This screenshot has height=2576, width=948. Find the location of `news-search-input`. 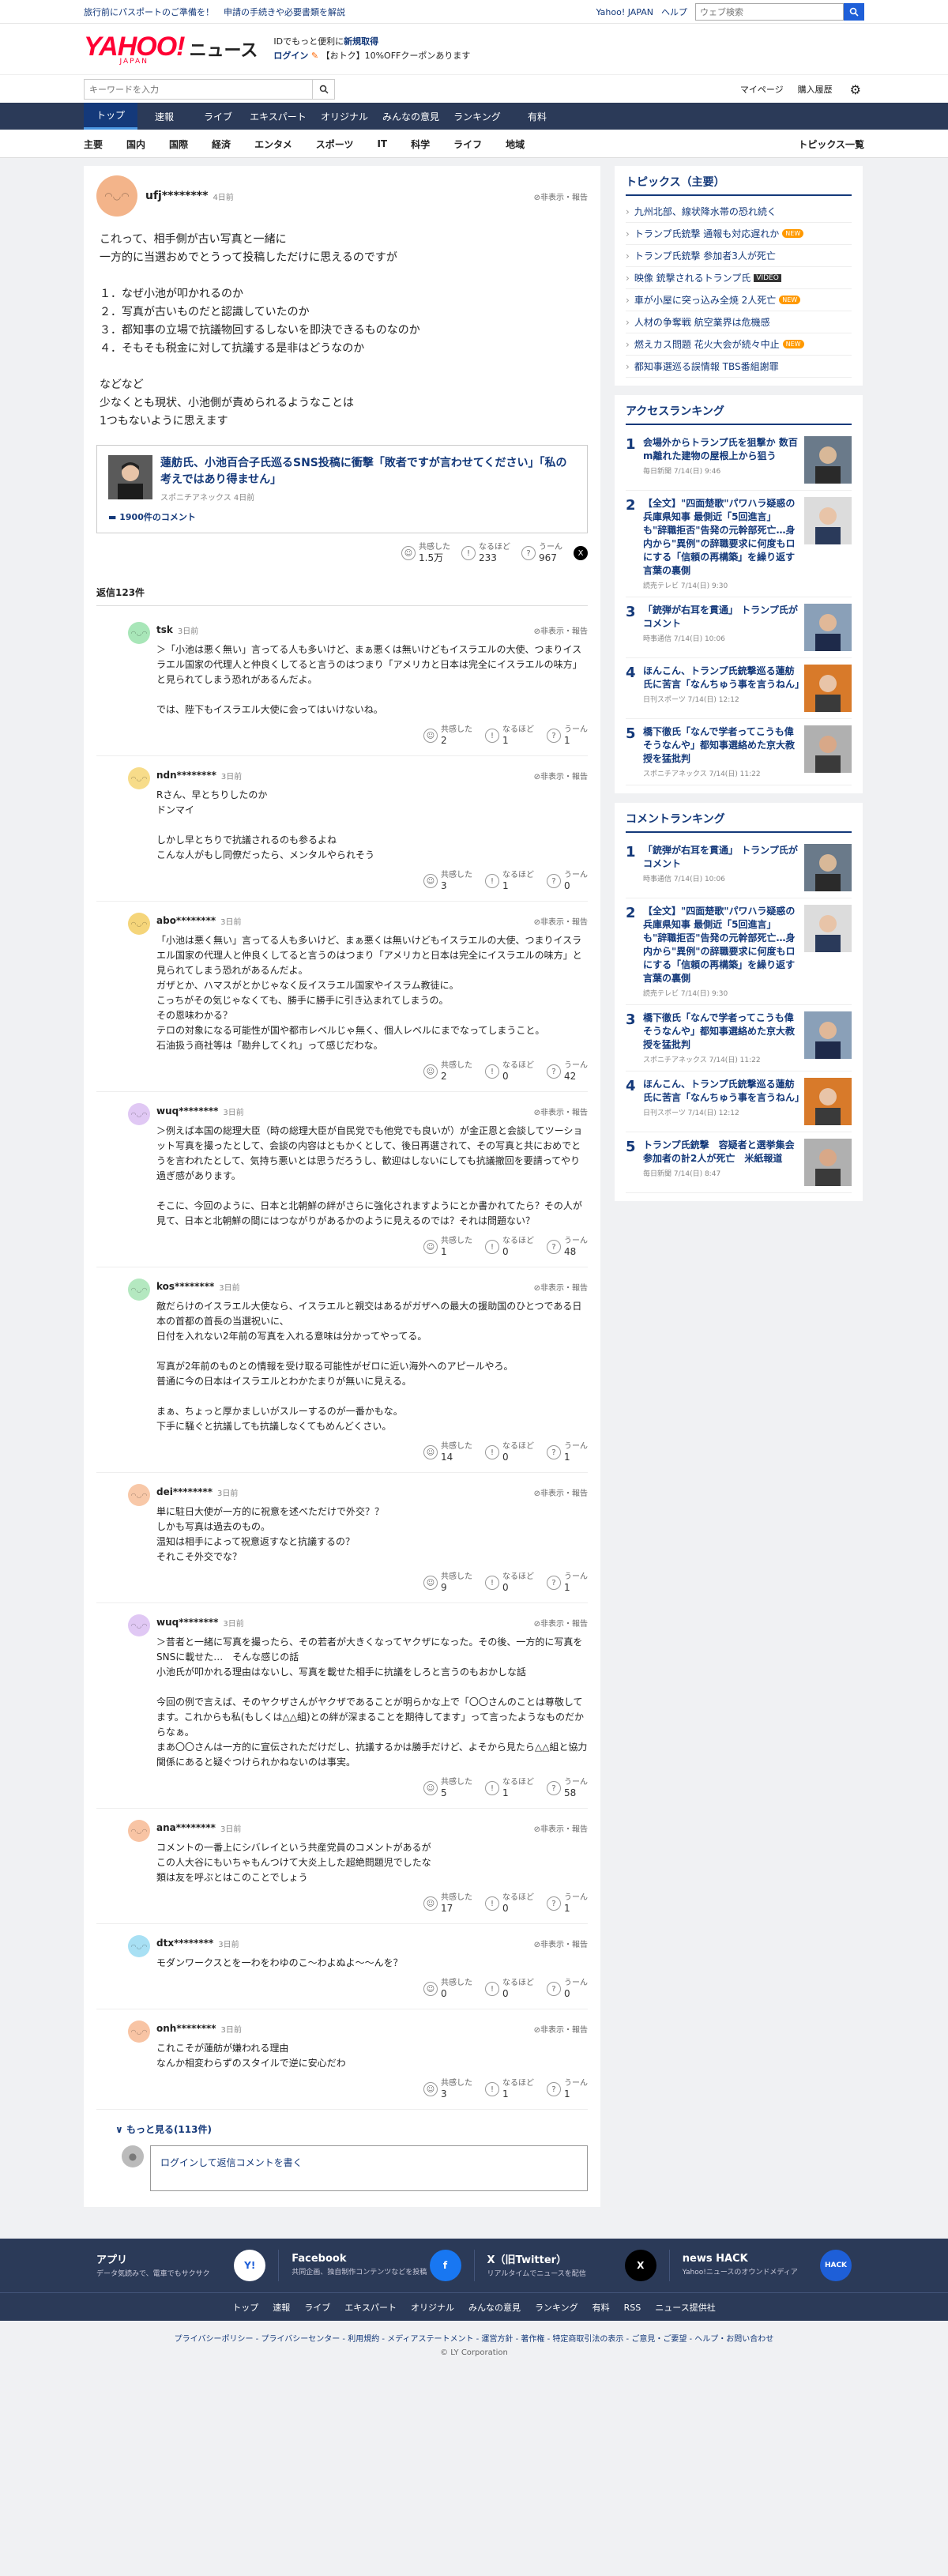

news-search-input is located at coordinates (199, 89).